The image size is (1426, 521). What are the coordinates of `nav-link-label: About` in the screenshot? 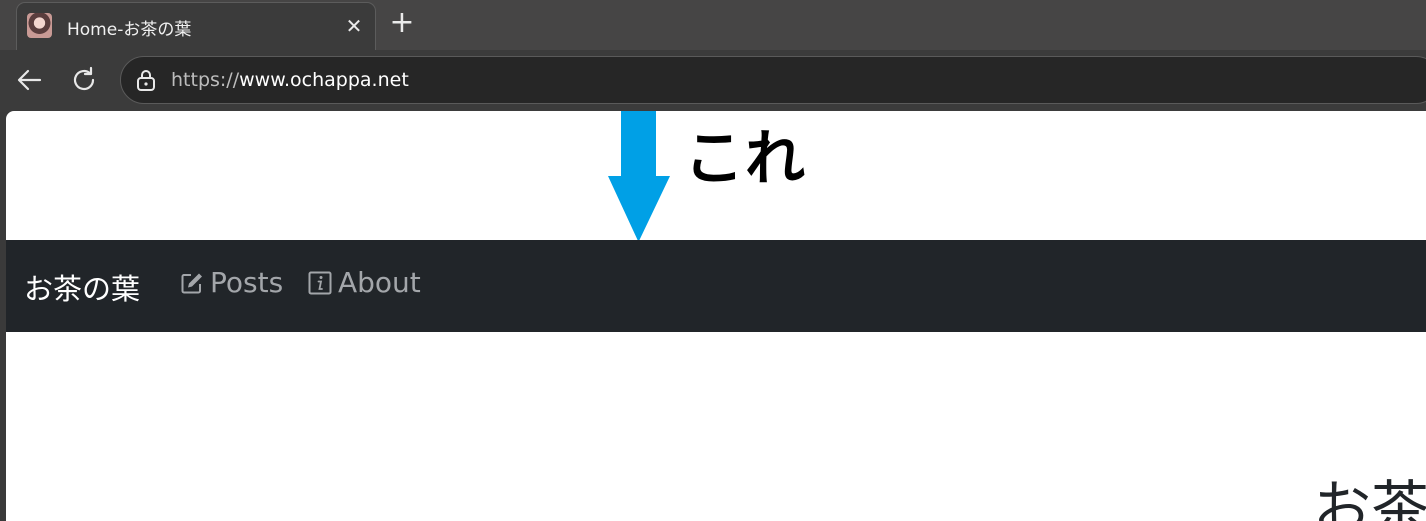 It's located at (379, 282).